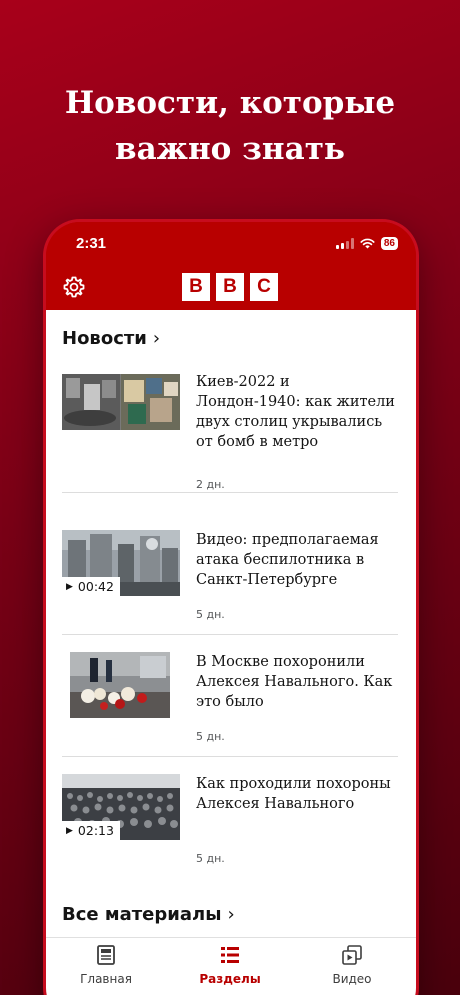 This screenshot has height=995, width=460. I want to click on bbc-logo: B B C, so click(230, 287).